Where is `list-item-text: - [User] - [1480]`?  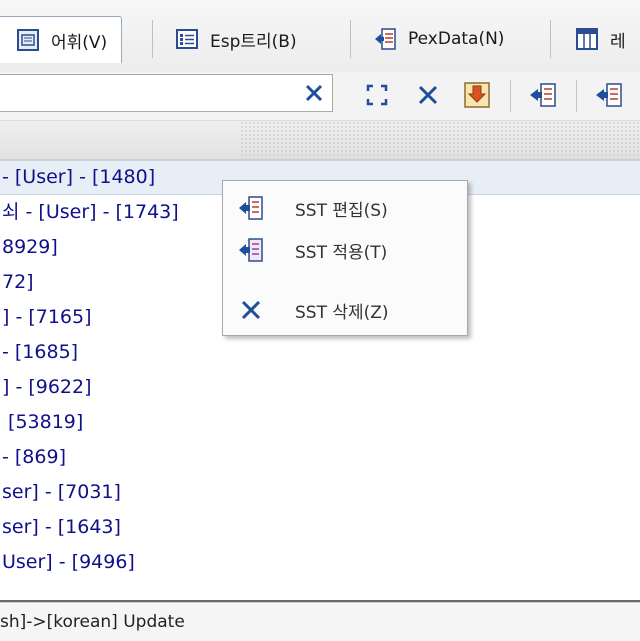
list-item-text: - [User] - [1480] is located at coordinates (79, 177).